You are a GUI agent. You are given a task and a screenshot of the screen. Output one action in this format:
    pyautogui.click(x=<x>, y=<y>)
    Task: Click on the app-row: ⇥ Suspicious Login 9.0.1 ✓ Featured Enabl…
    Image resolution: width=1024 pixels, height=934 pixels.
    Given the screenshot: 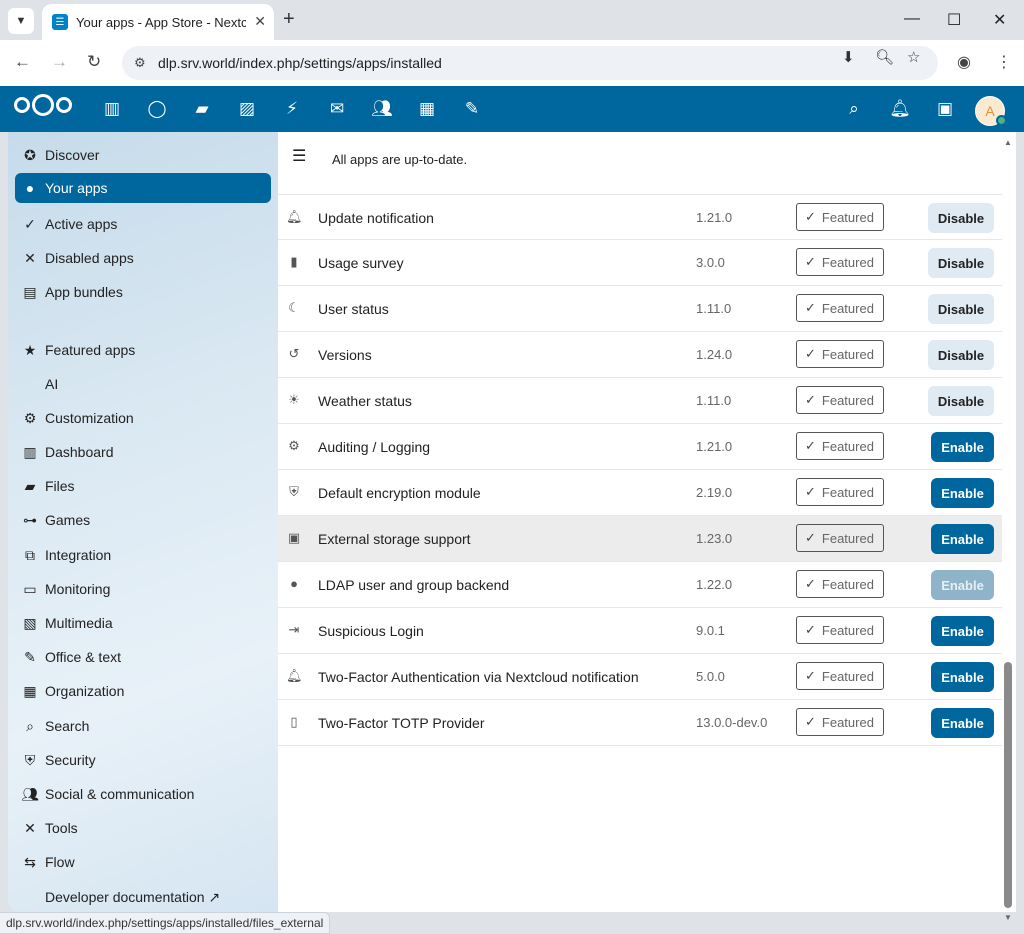 What is the action you would take?
    pyautogui.click(x=640, y=631)
    